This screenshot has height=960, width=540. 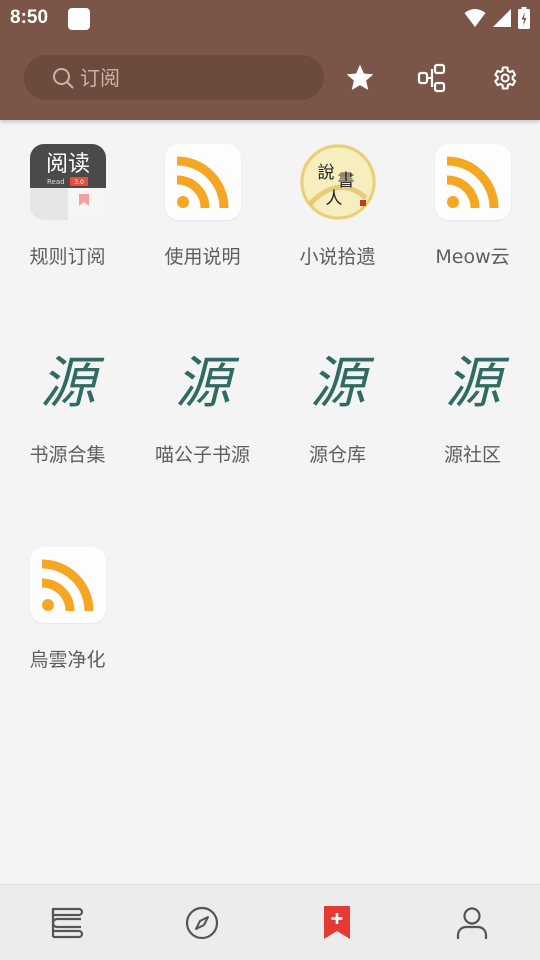 What do you see at coordinates (67, 455) in the screenshot?
I see `source-label: 书源合集` at bounding box center [67, 455].